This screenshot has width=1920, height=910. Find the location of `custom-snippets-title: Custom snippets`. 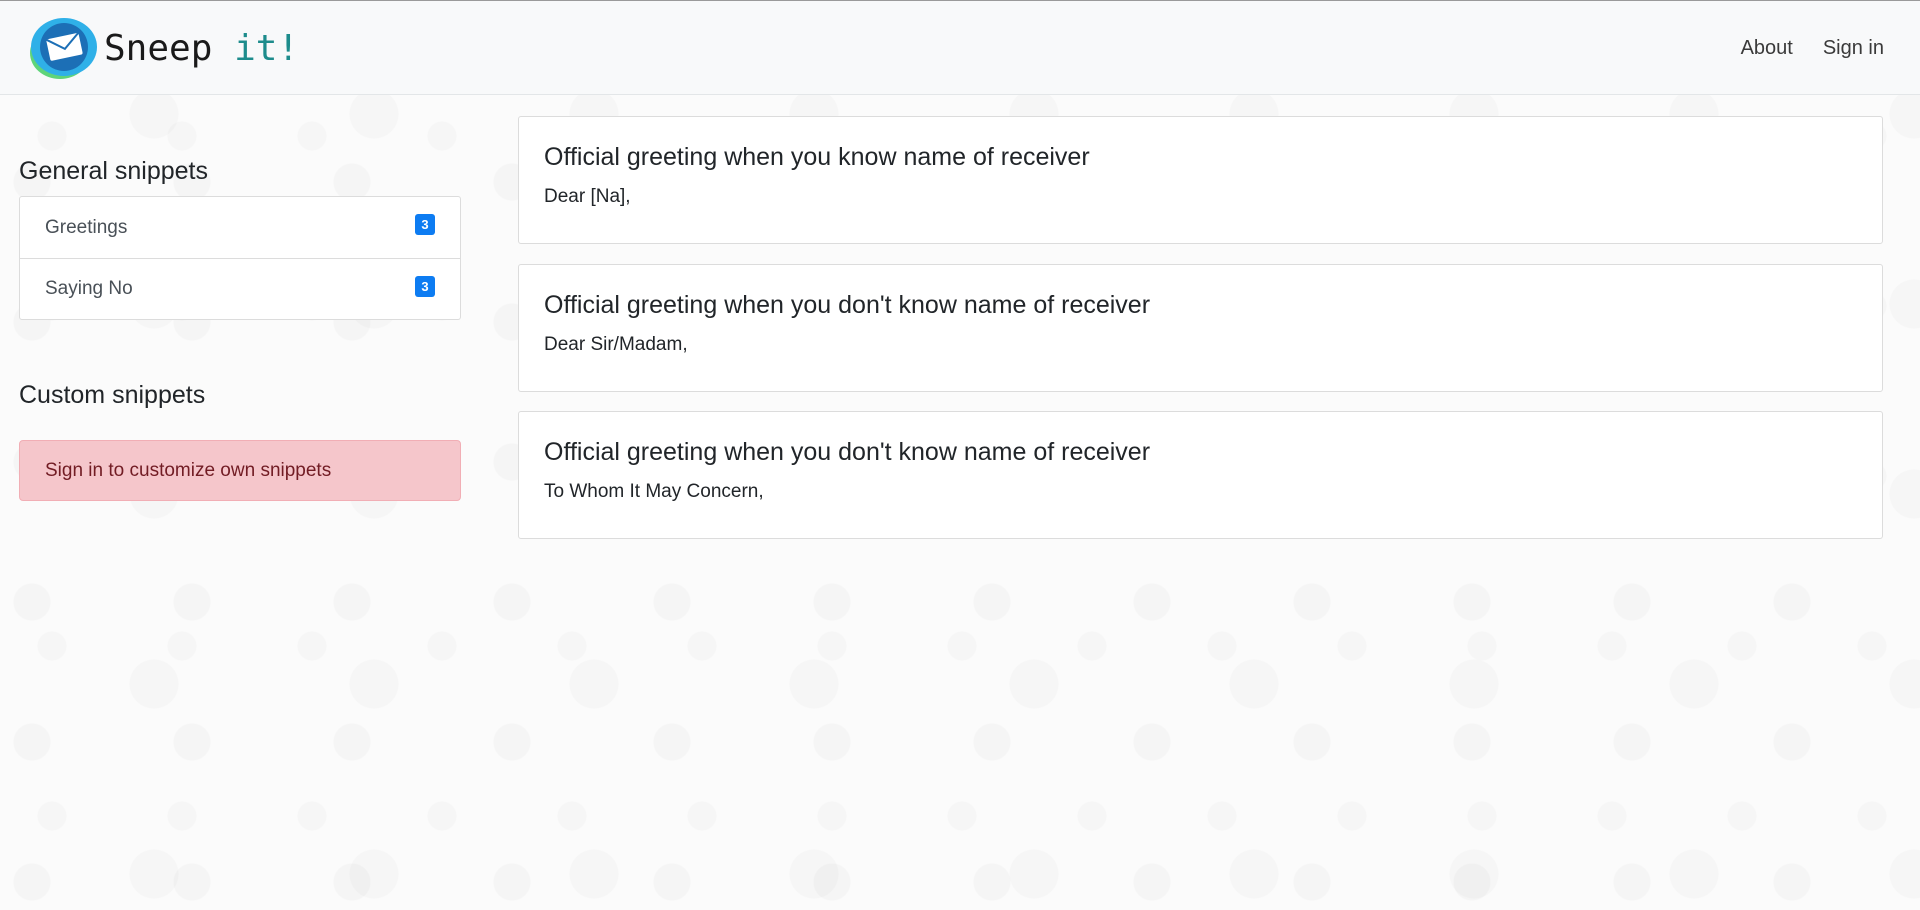

custom-snippets-title: Custom snippets is located at coordinates (112, 395).